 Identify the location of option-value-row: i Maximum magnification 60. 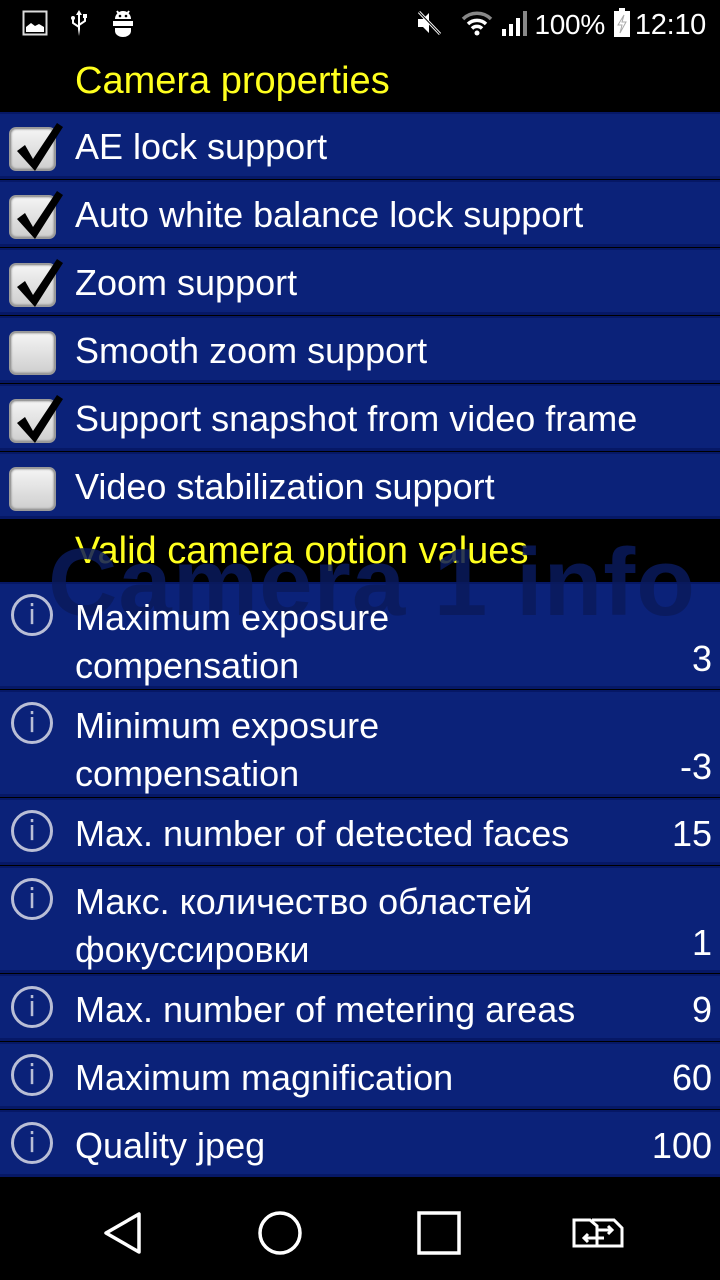
(360, 1075).